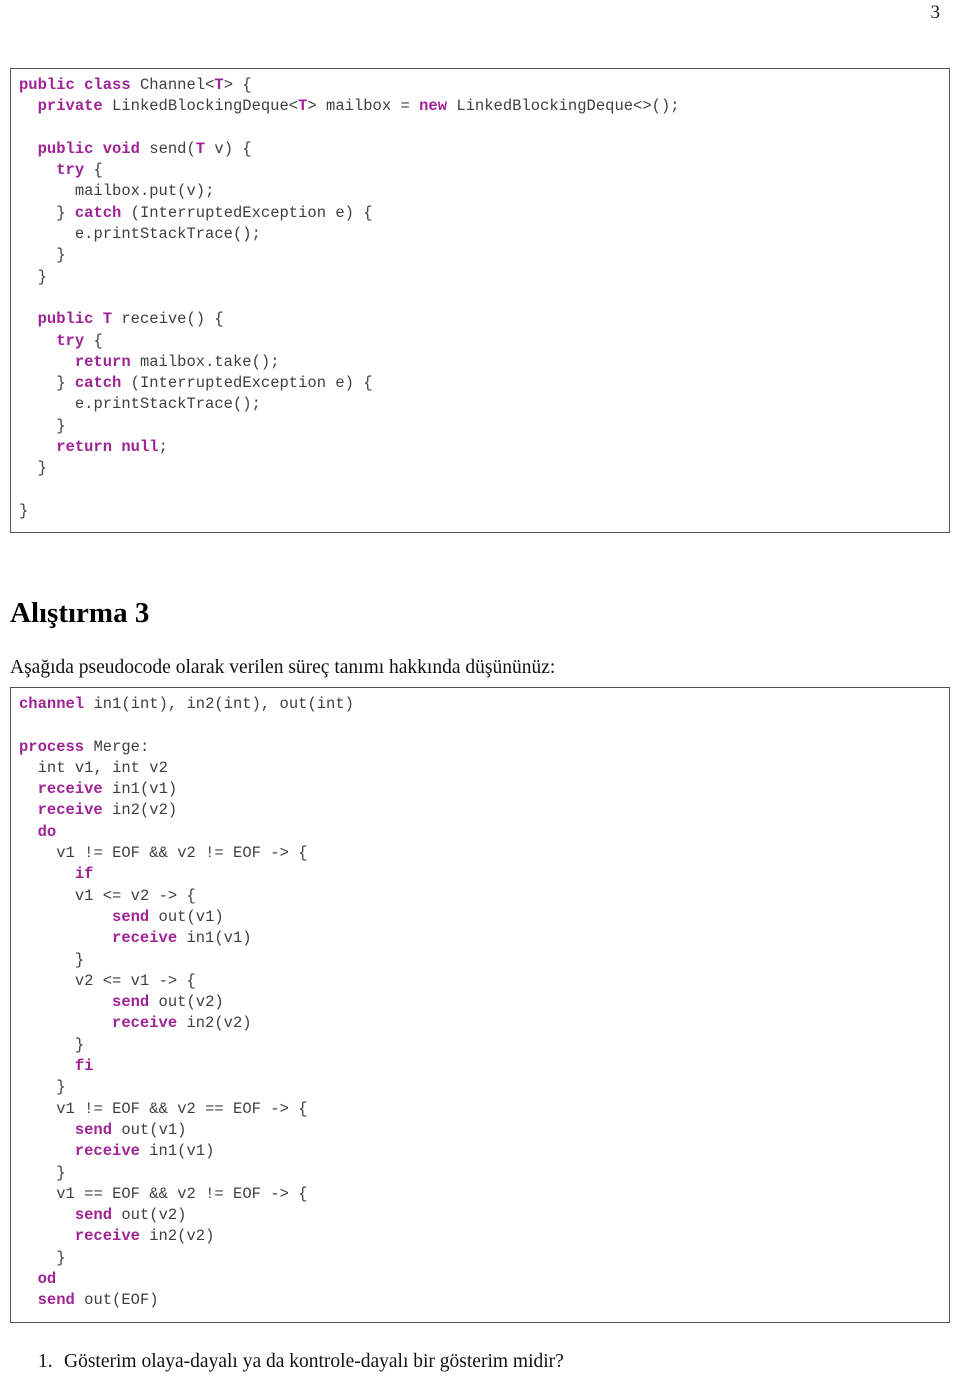 The image size is (960, 1384). Describe the element at coordinates (47, 1279) in the screenshot. I see `code-keyword: od` at that location.